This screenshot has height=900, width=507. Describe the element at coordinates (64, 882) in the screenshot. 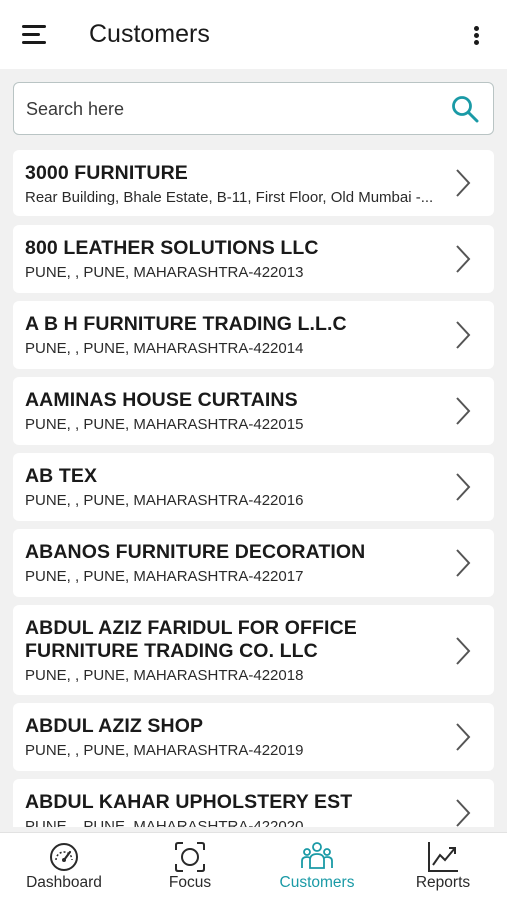

I see `nav-label: Dashboard` at that location.